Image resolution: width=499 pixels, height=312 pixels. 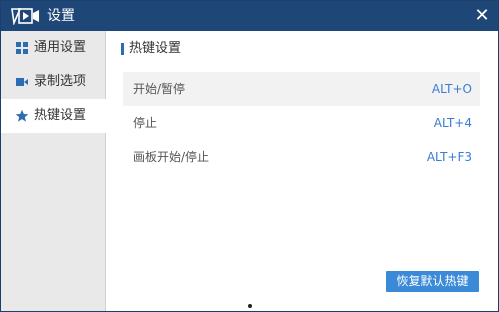 I want to click on sidebar-item-label: 热键设置, so click(x=60, y=115).